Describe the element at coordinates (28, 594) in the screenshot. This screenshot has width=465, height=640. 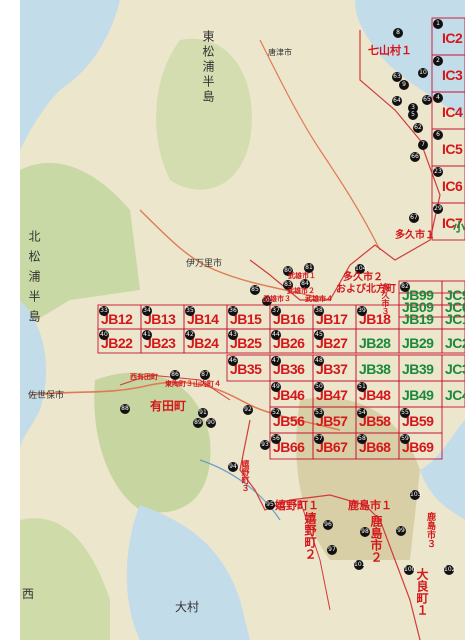
I see `label-nishi: 西` at that location.